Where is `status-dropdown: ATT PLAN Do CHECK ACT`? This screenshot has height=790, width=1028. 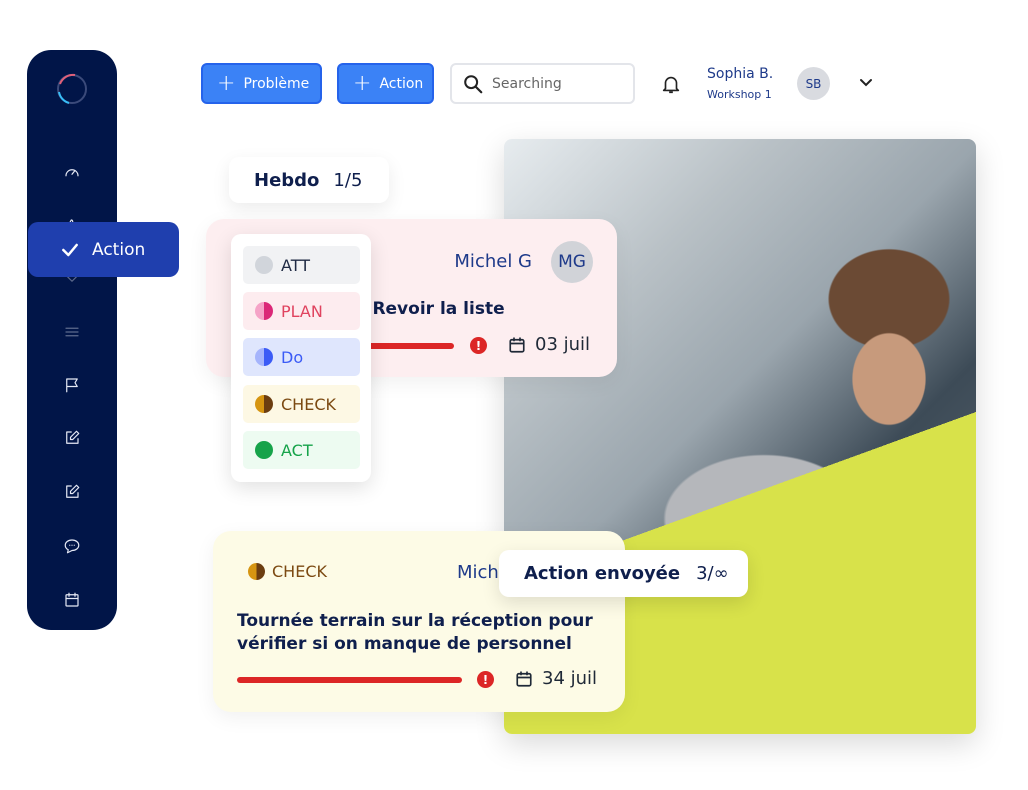
status-dropdown: ATT PLAN Do CHECK ACT is located at coordinates (301, 358).